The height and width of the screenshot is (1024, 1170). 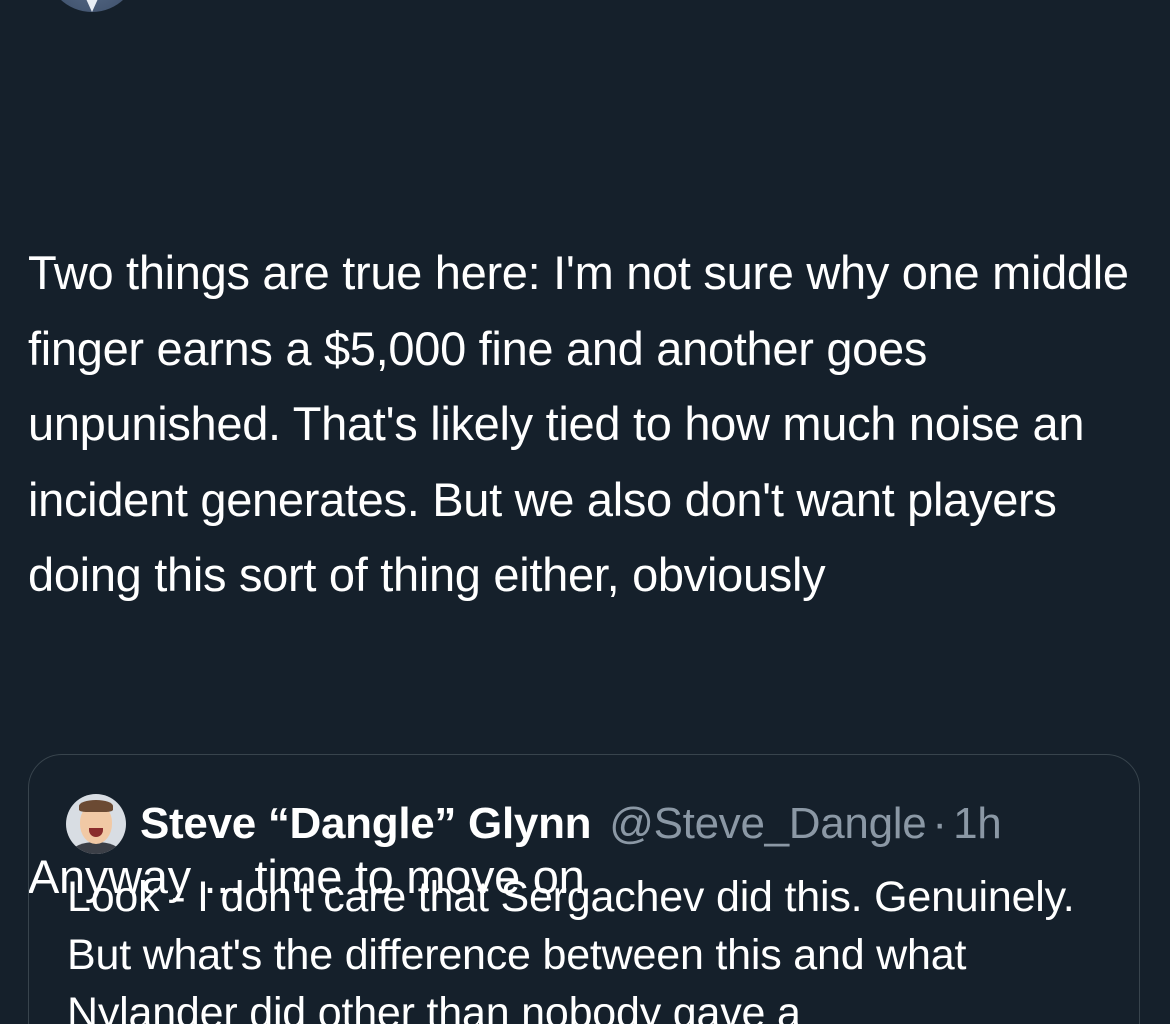 I want to click on author-avatar, so click(x=92, y=6).